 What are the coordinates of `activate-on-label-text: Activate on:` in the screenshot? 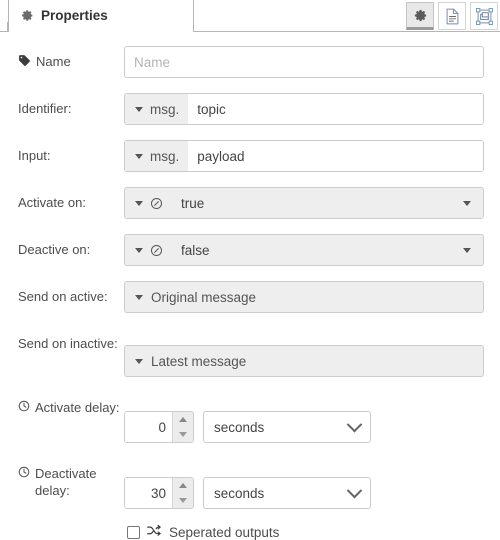 It's located at (52, 202).